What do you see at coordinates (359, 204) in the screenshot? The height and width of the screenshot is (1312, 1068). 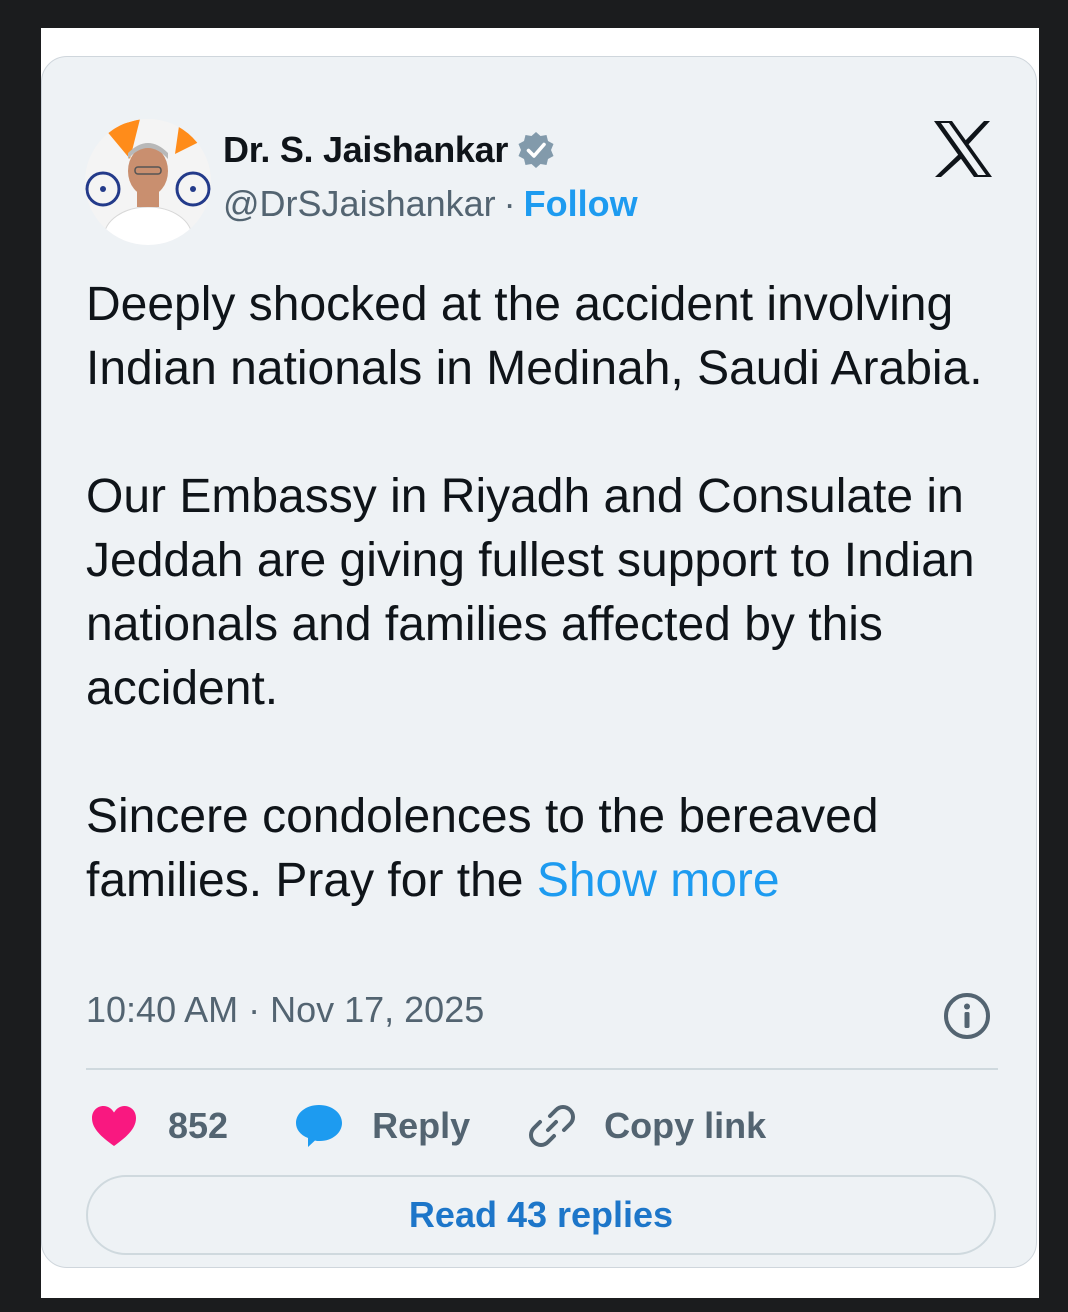 I see `author-handle: @DrSJaishankar` at bounding box center [359, 204].